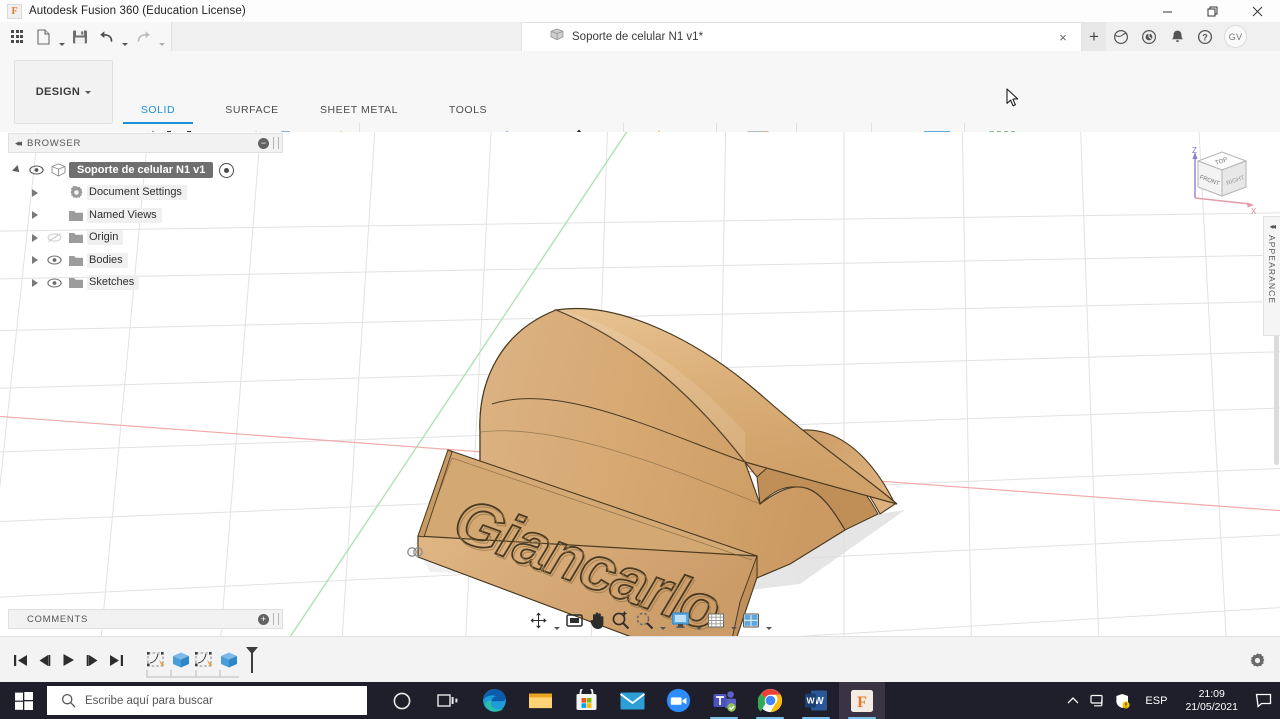 The image size is (1280, 719). I want to click on grid-snaps-tool, so click(716, 620).